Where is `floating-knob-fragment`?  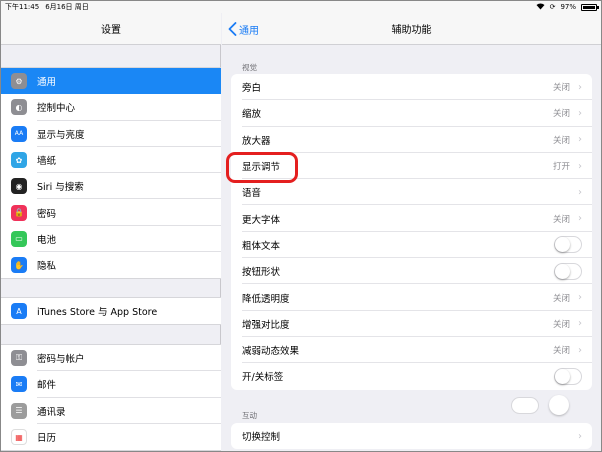
floating-knob-fragment is located at coordinates (559, 405).